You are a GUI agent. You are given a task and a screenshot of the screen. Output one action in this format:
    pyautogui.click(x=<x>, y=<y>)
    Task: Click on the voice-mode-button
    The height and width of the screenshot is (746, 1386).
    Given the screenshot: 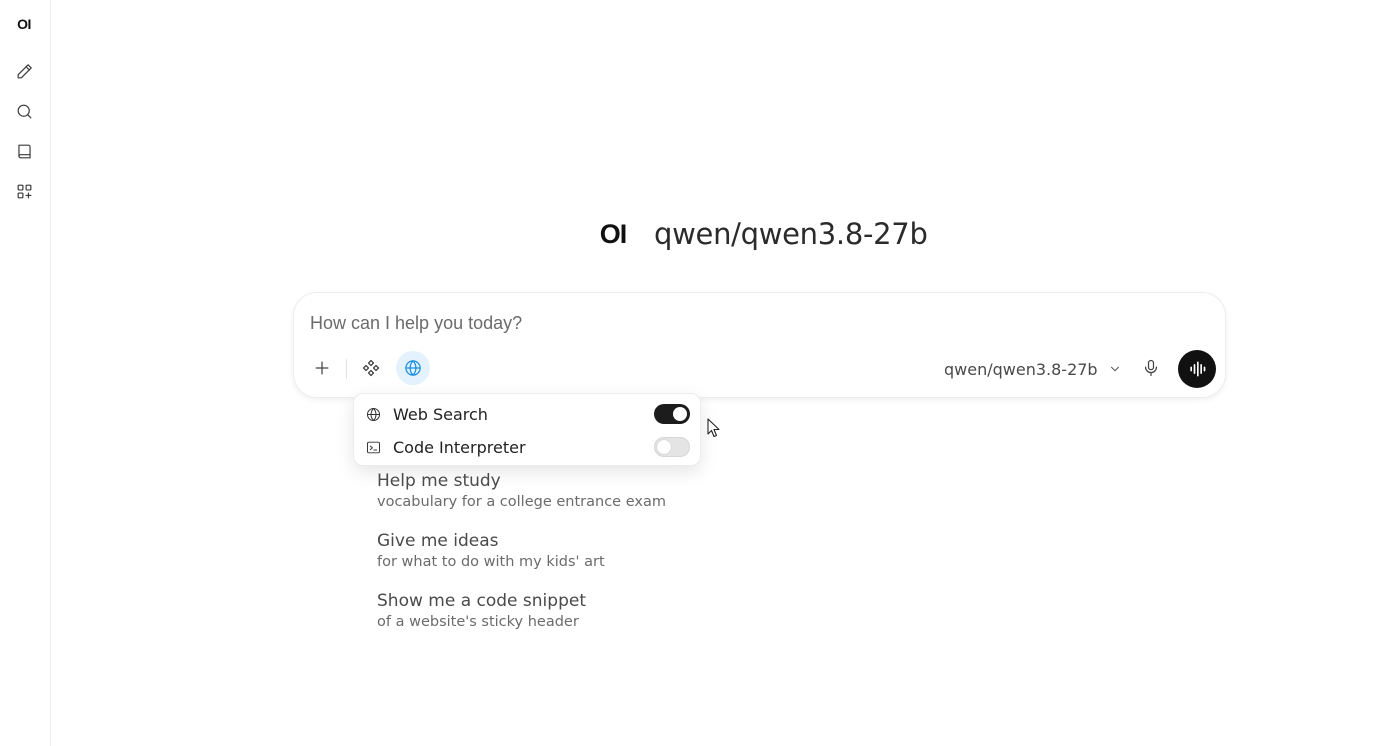 What is the action you would take?
    pyautogui.click(x=1197, y=369)
    